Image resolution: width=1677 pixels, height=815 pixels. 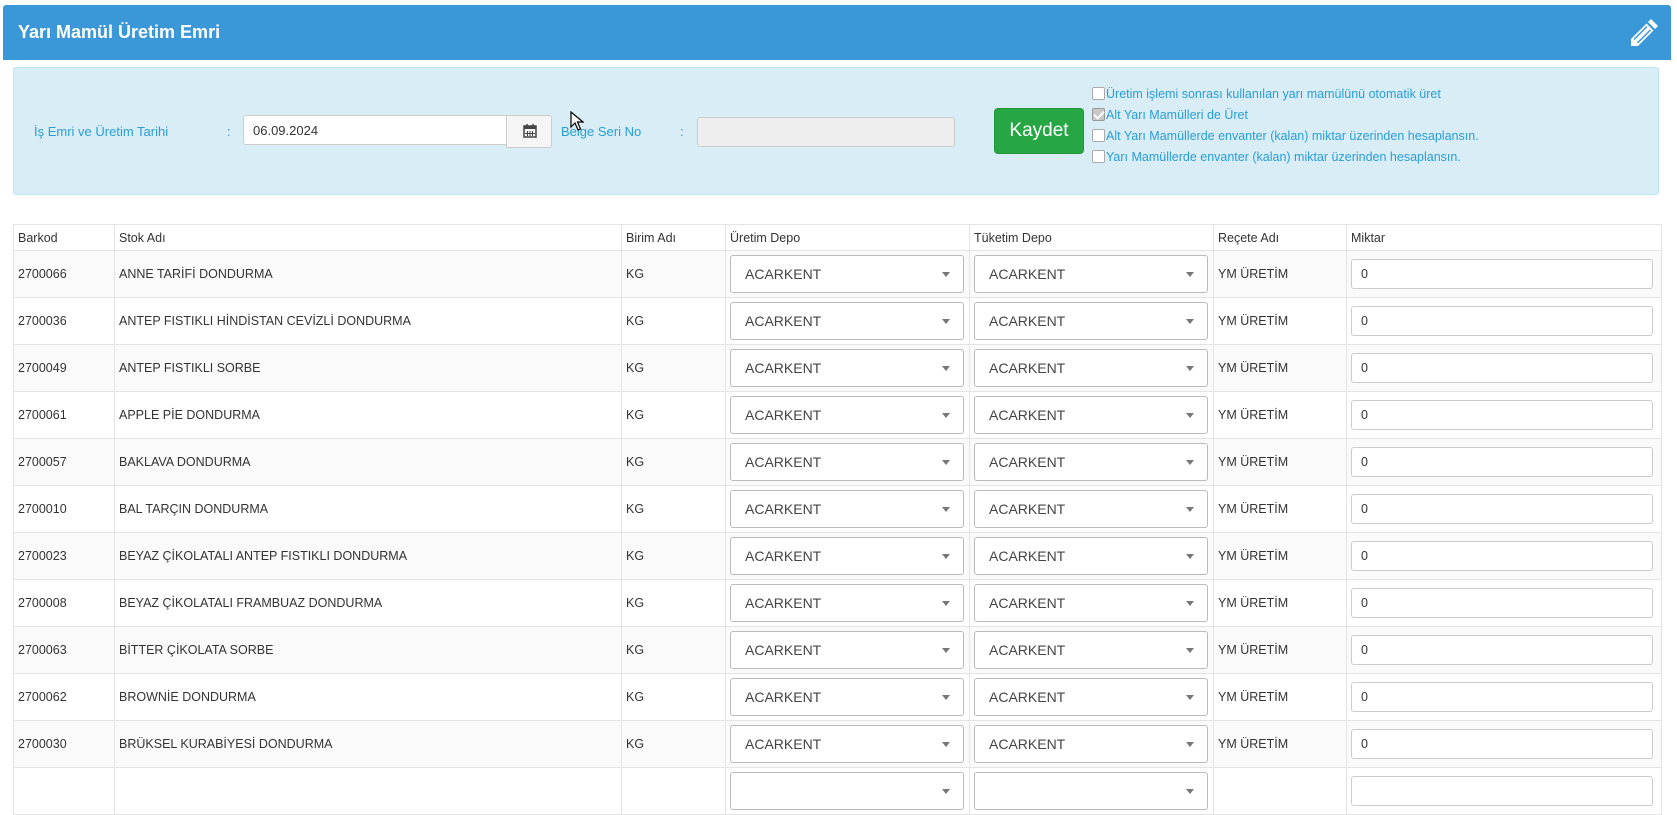 I want to click on date-colon: :, so click(x=229, y=131).